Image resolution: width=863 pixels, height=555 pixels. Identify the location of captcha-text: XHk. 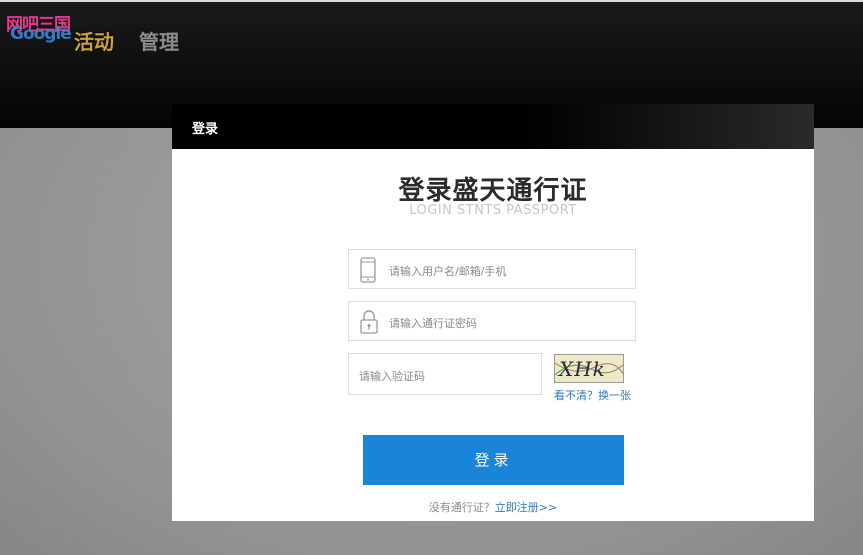
(582, 369).